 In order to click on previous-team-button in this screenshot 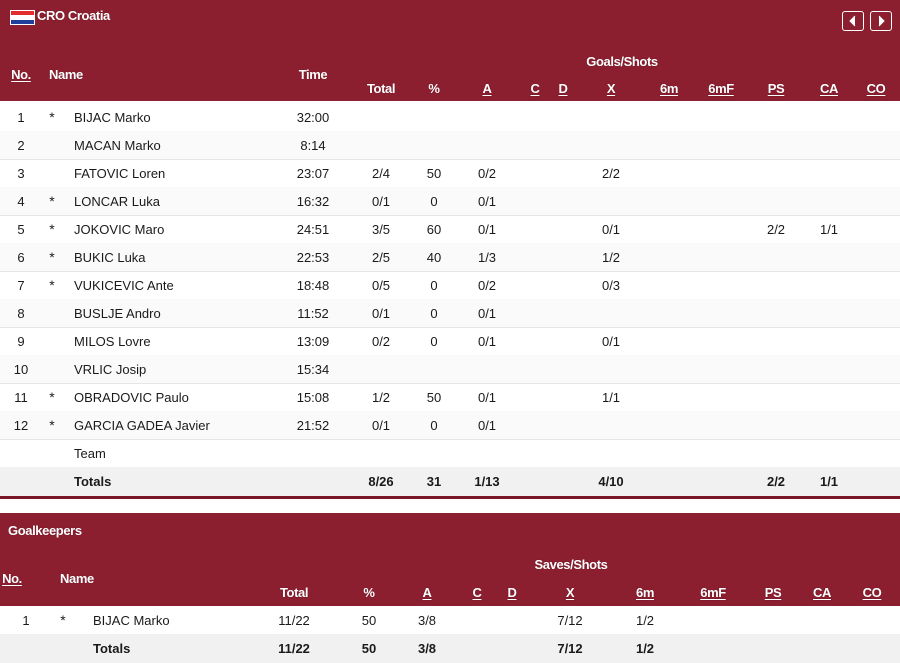, I will do `click(853, 21)`.